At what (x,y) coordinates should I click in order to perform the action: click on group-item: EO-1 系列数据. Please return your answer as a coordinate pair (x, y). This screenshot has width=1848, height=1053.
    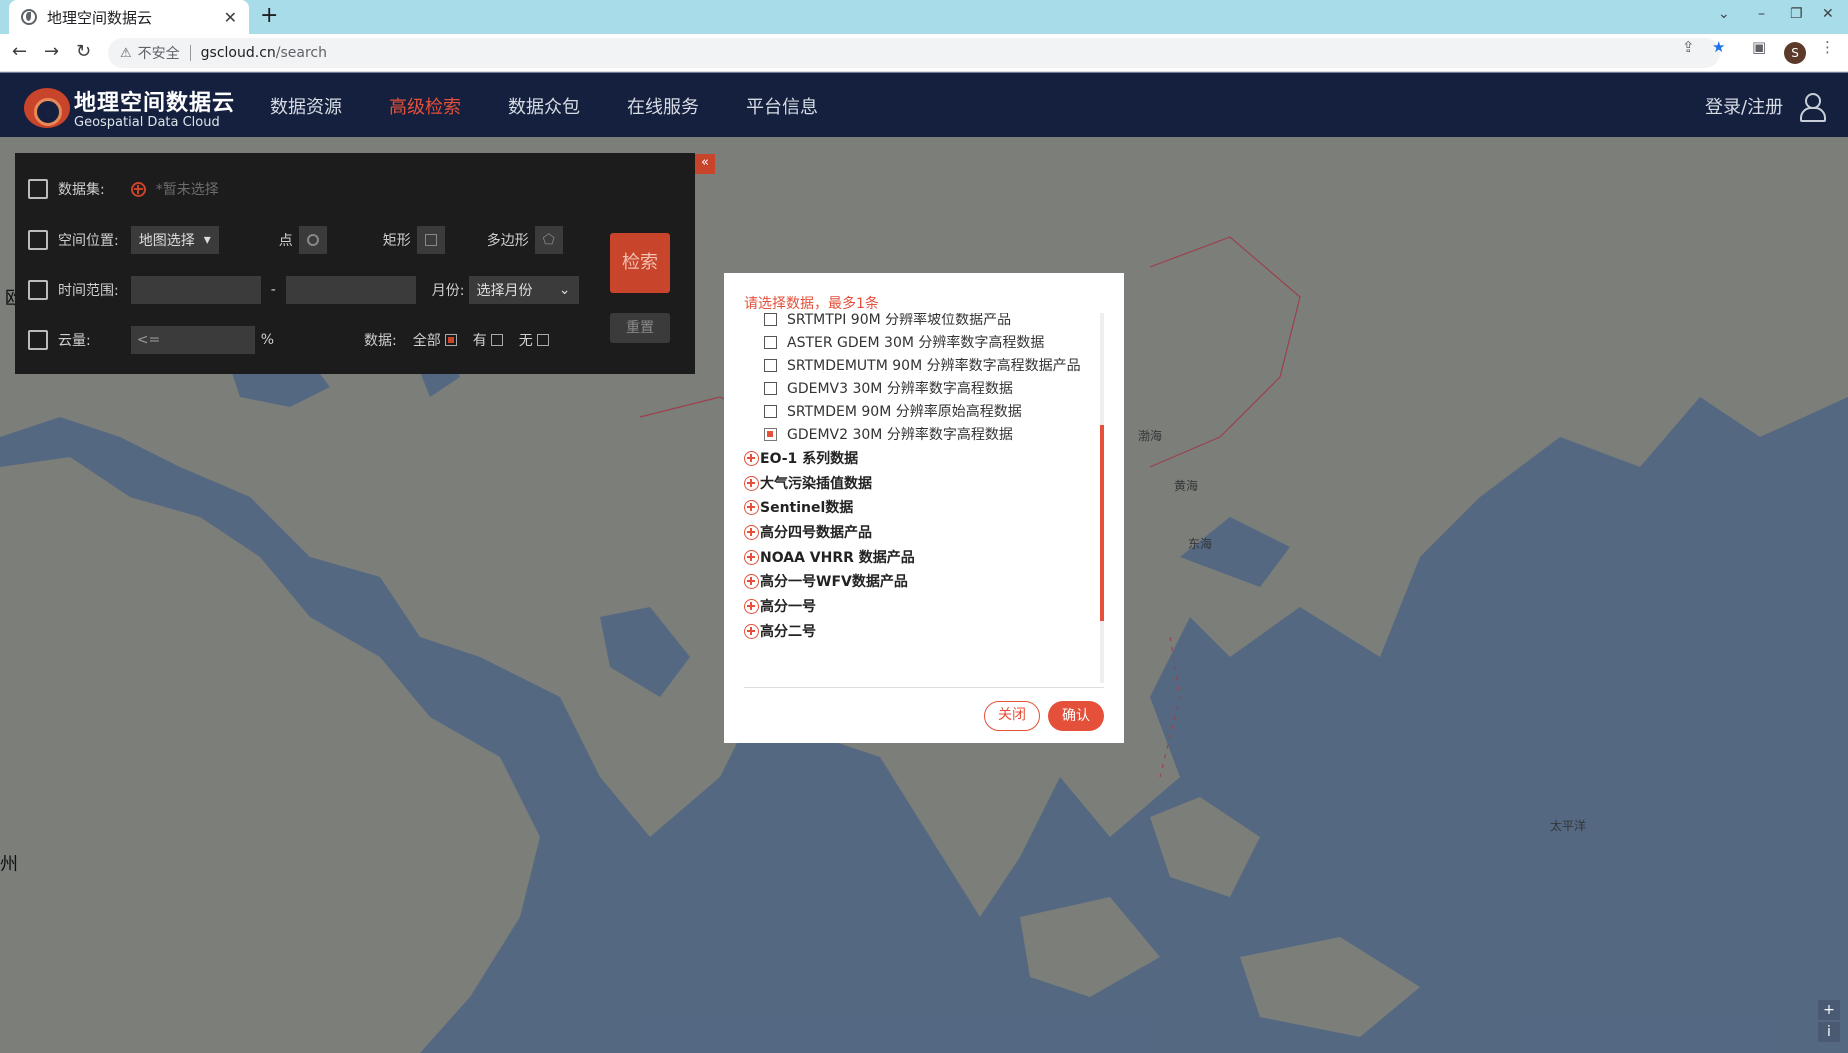
    Looking at the image, I should click on (801, 458).